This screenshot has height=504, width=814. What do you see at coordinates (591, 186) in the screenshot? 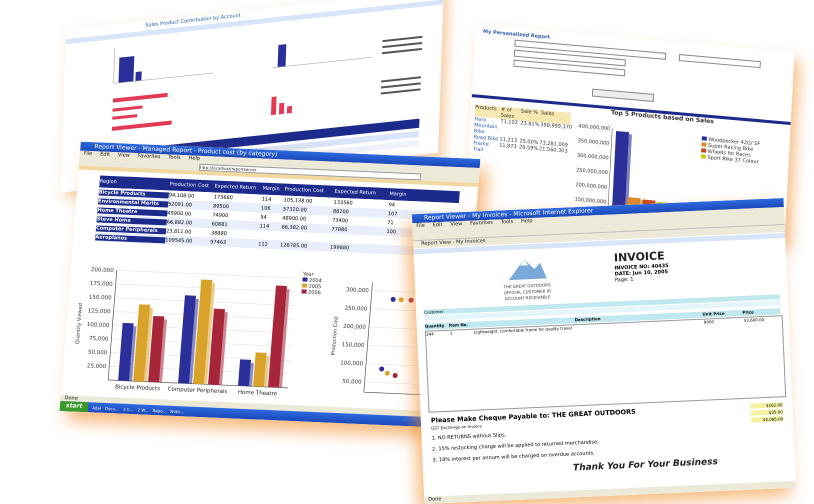
I see `y-tick-label: 200,000,000` at bounding box center [591, 186].